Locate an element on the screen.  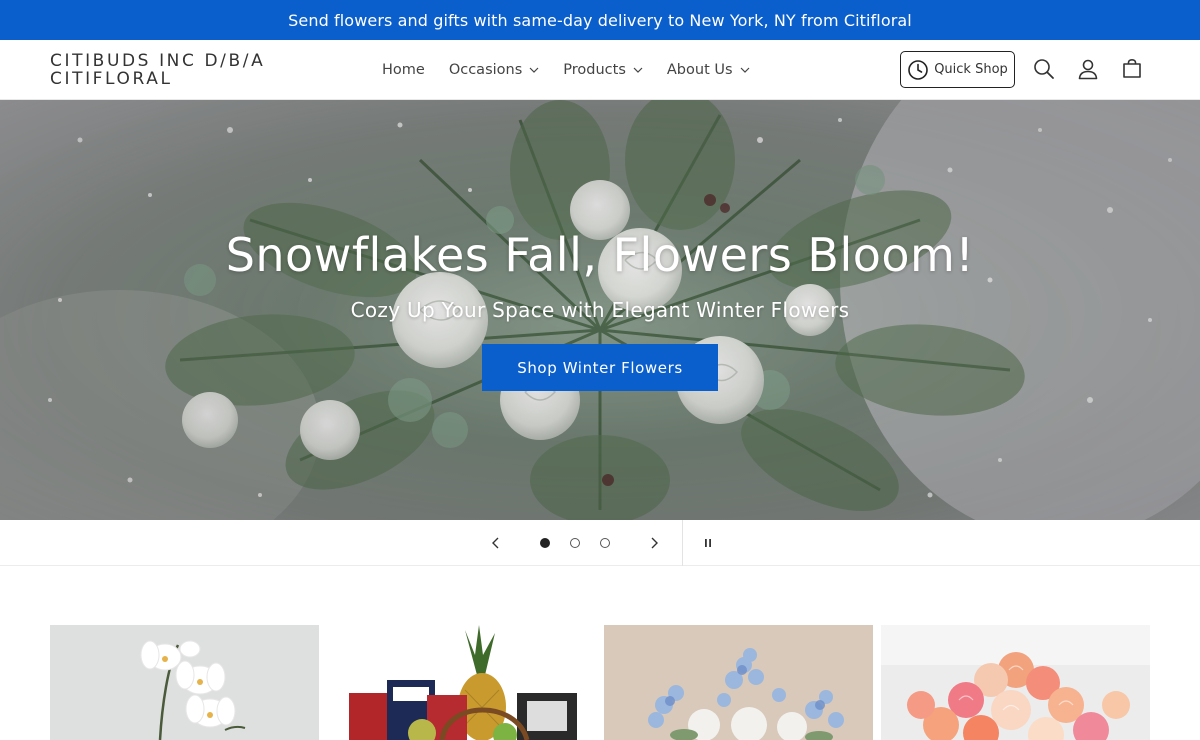
quick-shop-label: Quick Shop is located at coordinates (971, 69).